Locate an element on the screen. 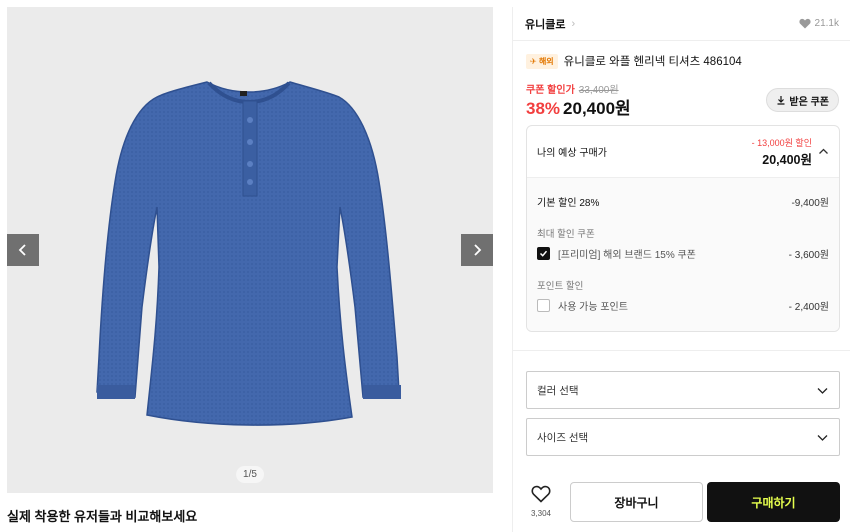 Image resolution: width=850 pixels, height=532 pixels. max-coupon-label: 최대 할인 쿠폰 is located at coordinates (566, 234).